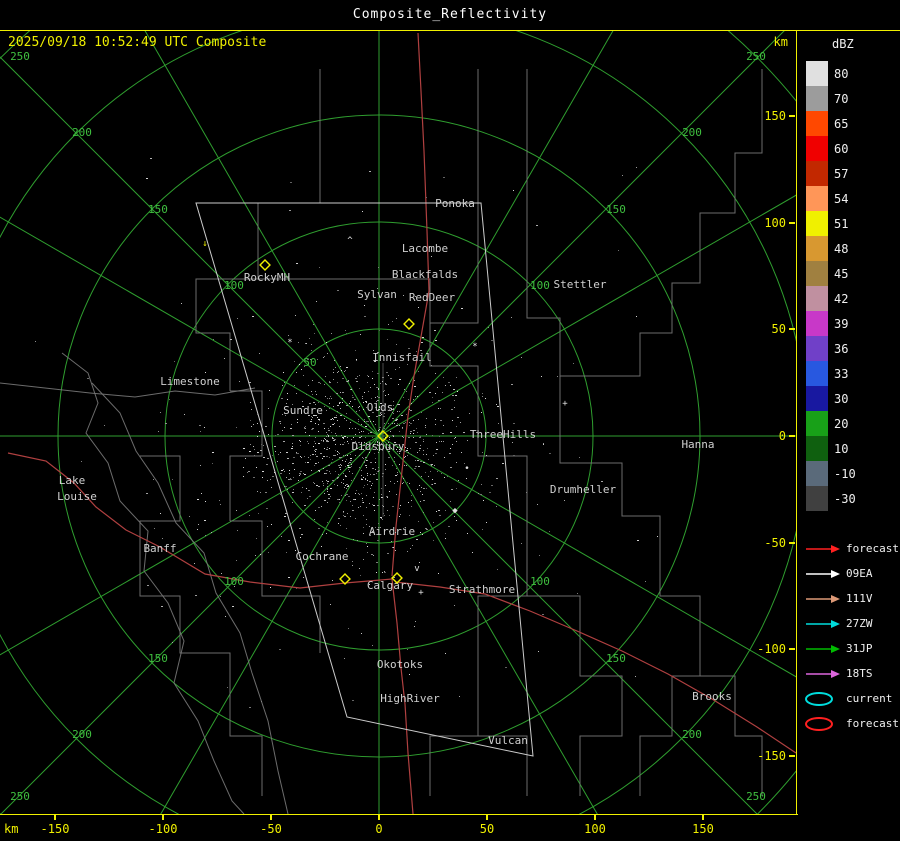  What do you see at coordinates (303, 410) in the screenshot?
I see `city-label: Sundre` at bounding box center [303, 410].